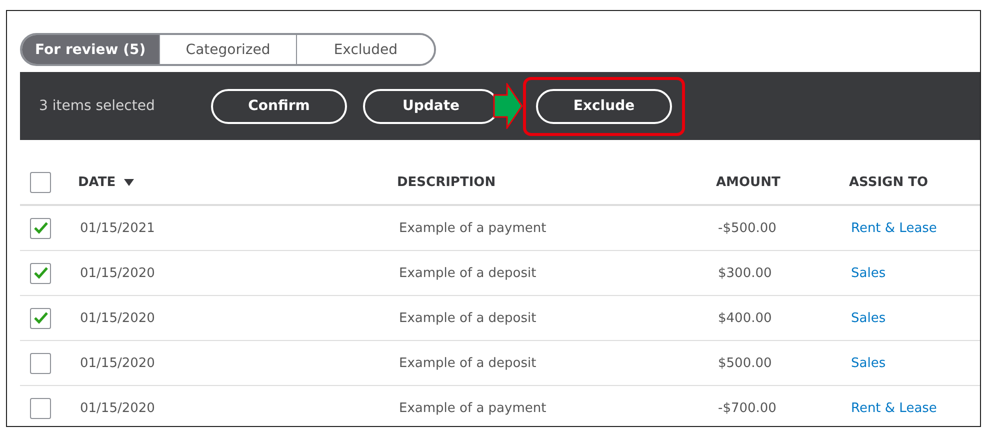 This screenshot has height=438, width=998. Describe the element at coordinates (129, 182) in the screenshot. I see `sort-down-icon` at that location.